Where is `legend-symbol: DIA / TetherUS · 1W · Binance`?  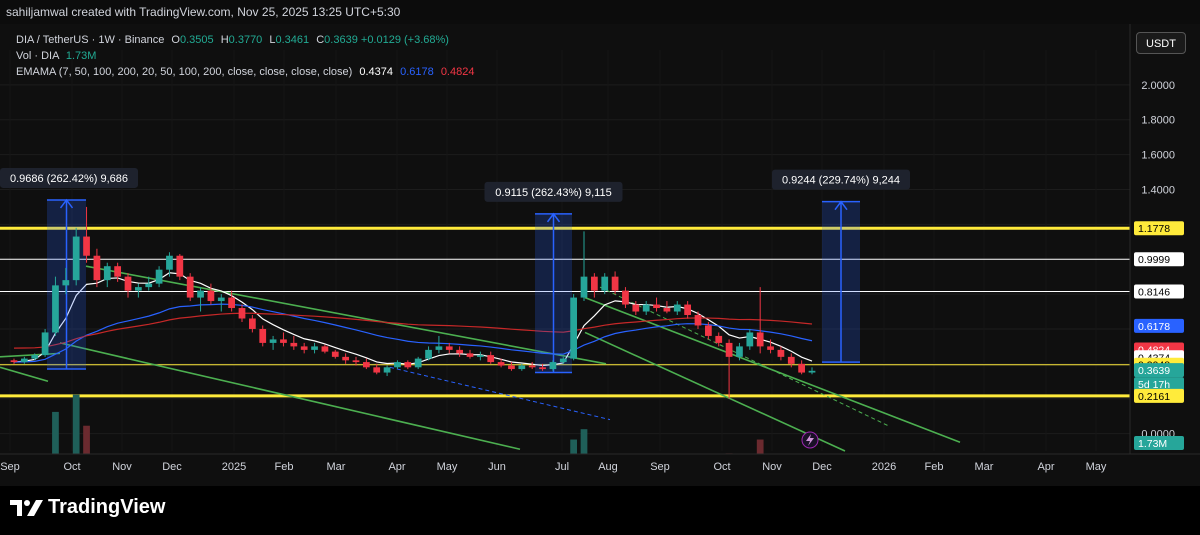
legend-symbol: DIA / TetherUS · 1W · Binance is located at coordinates (90, 40).